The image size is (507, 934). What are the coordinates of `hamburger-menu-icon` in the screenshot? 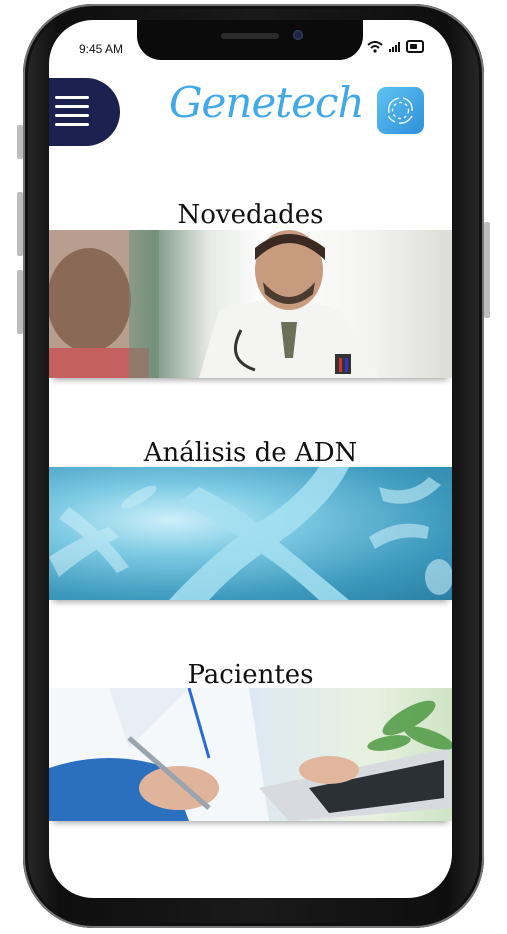 It's located at (72, 114).